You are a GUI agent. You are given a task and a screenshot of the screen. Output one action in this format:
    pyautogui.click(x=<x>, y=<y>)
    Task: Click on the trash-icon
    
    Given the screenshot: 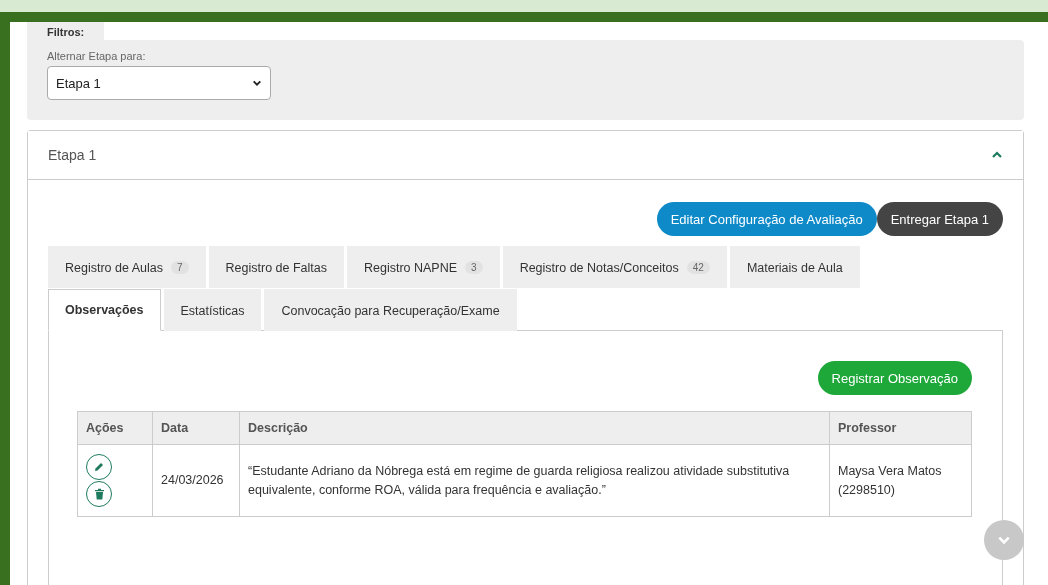 What is the action you would take?
    pyautogui.click(x=99, y=494)
    